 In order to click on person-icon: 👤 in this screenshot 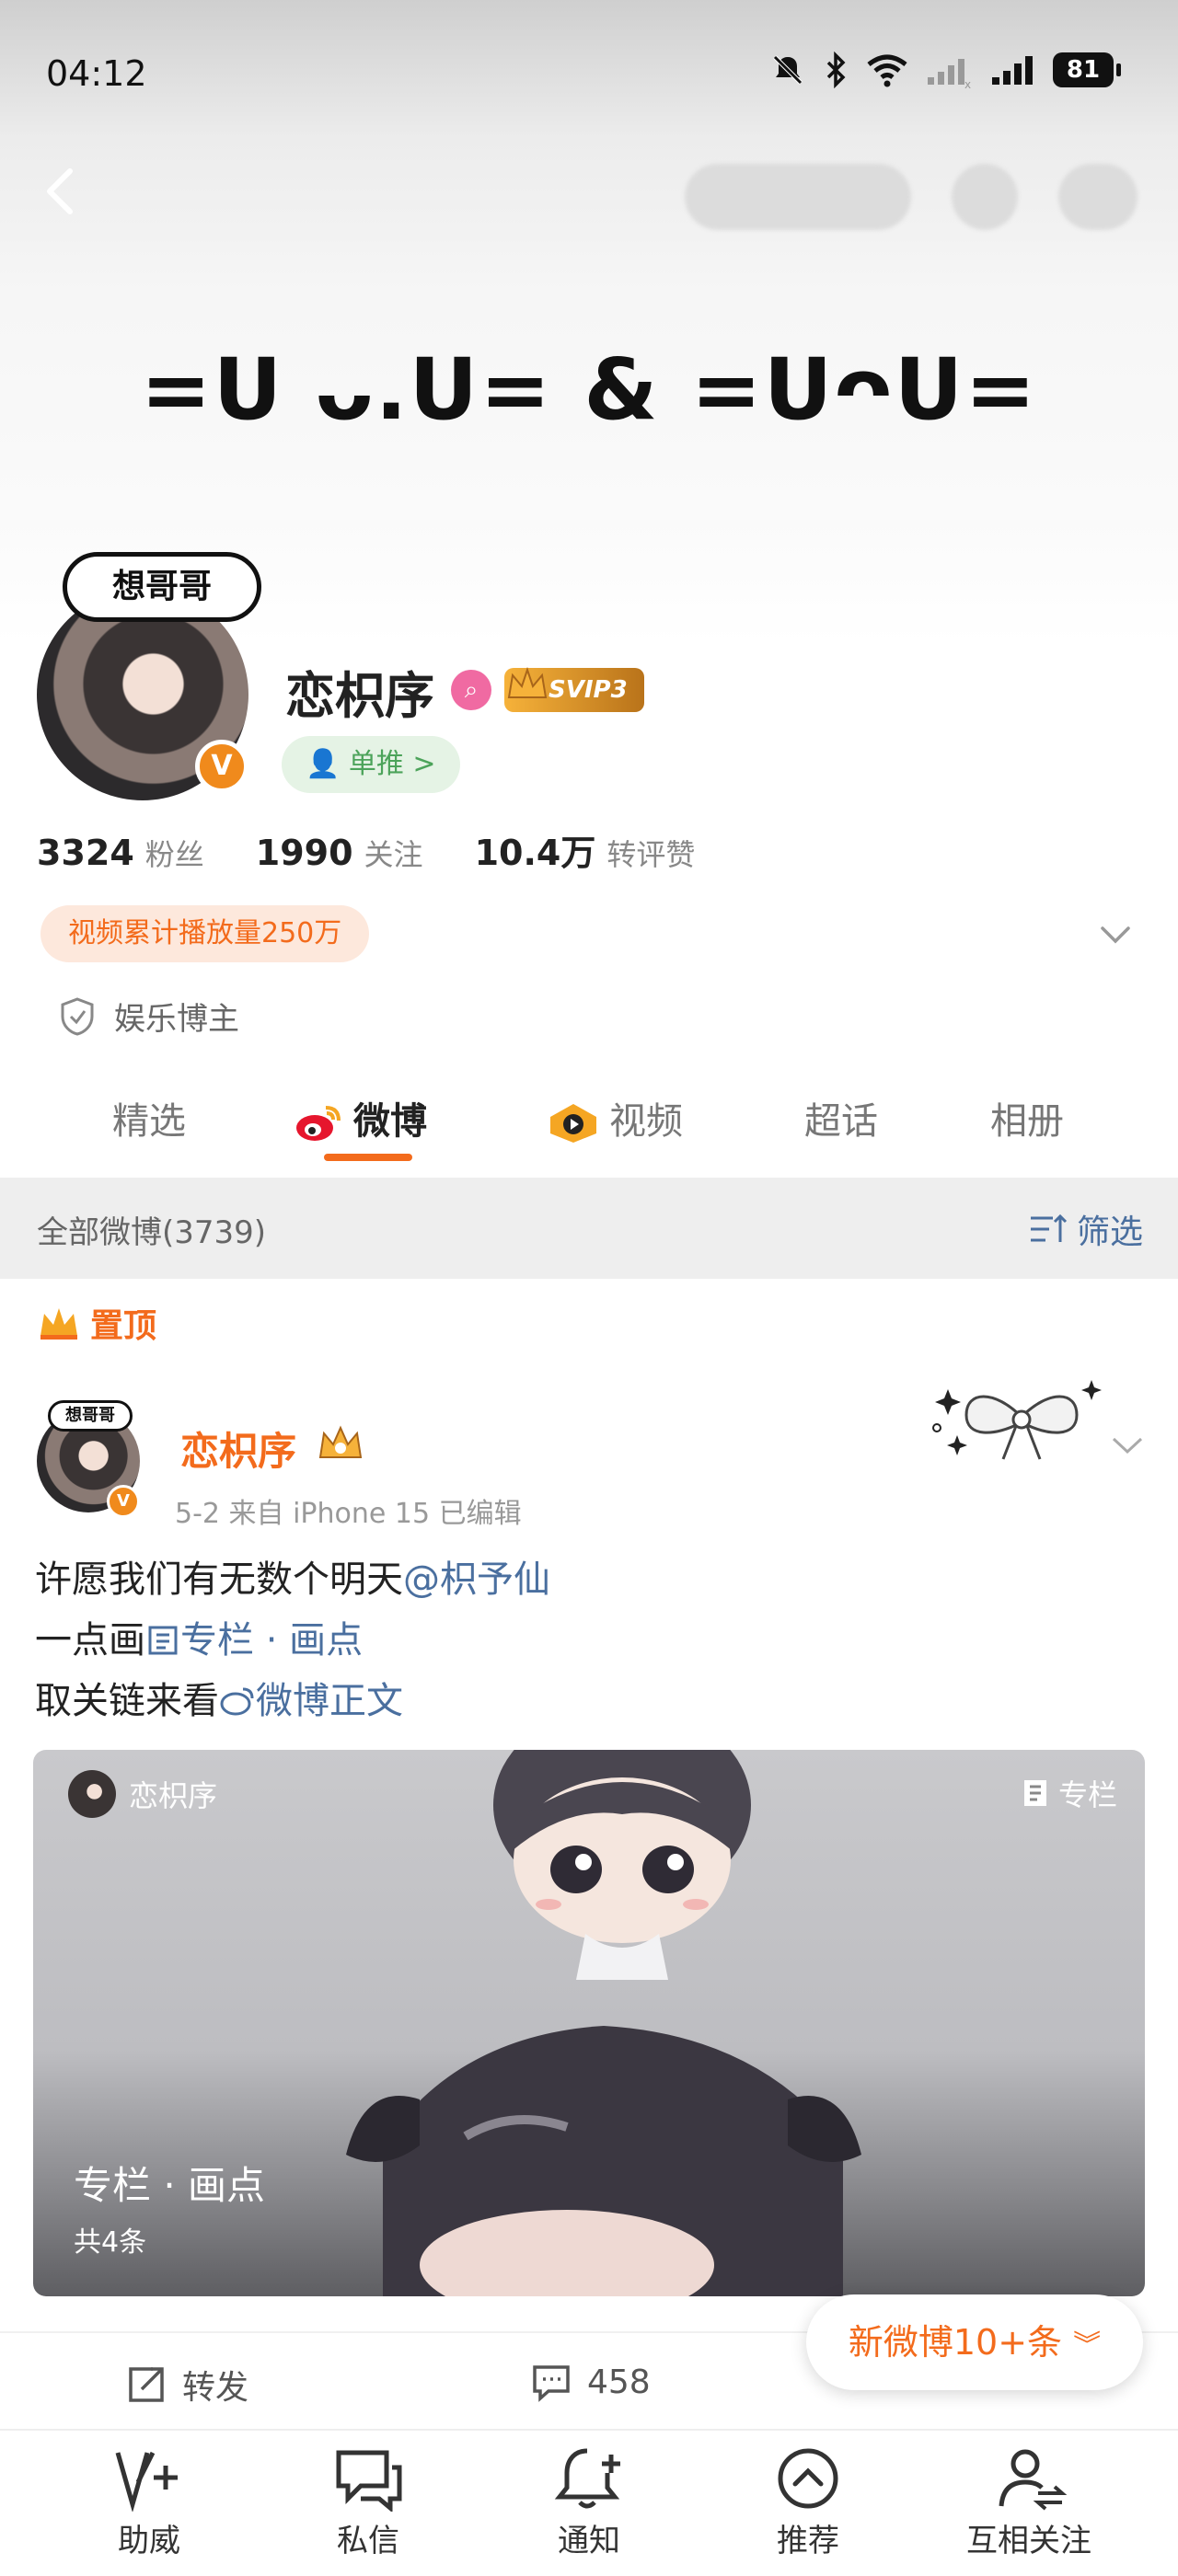, I will do `click(328, 764)`.